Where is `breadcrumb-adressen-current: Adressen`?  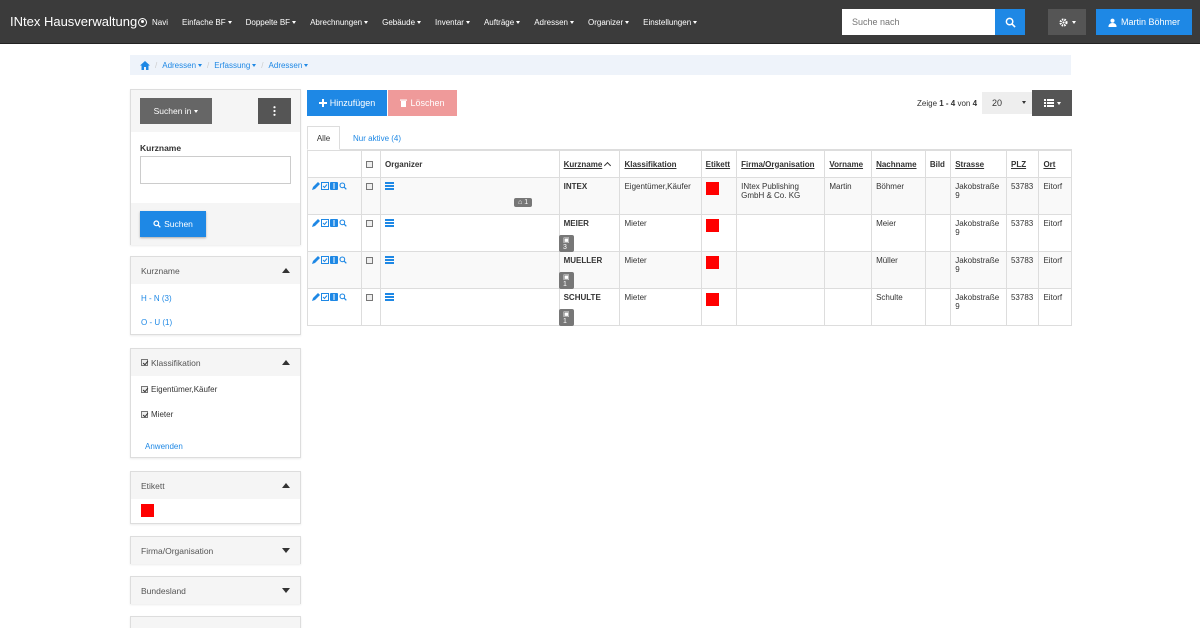
breadcrumb-adressen-current: Adressen is located at coordinates (289, 65).